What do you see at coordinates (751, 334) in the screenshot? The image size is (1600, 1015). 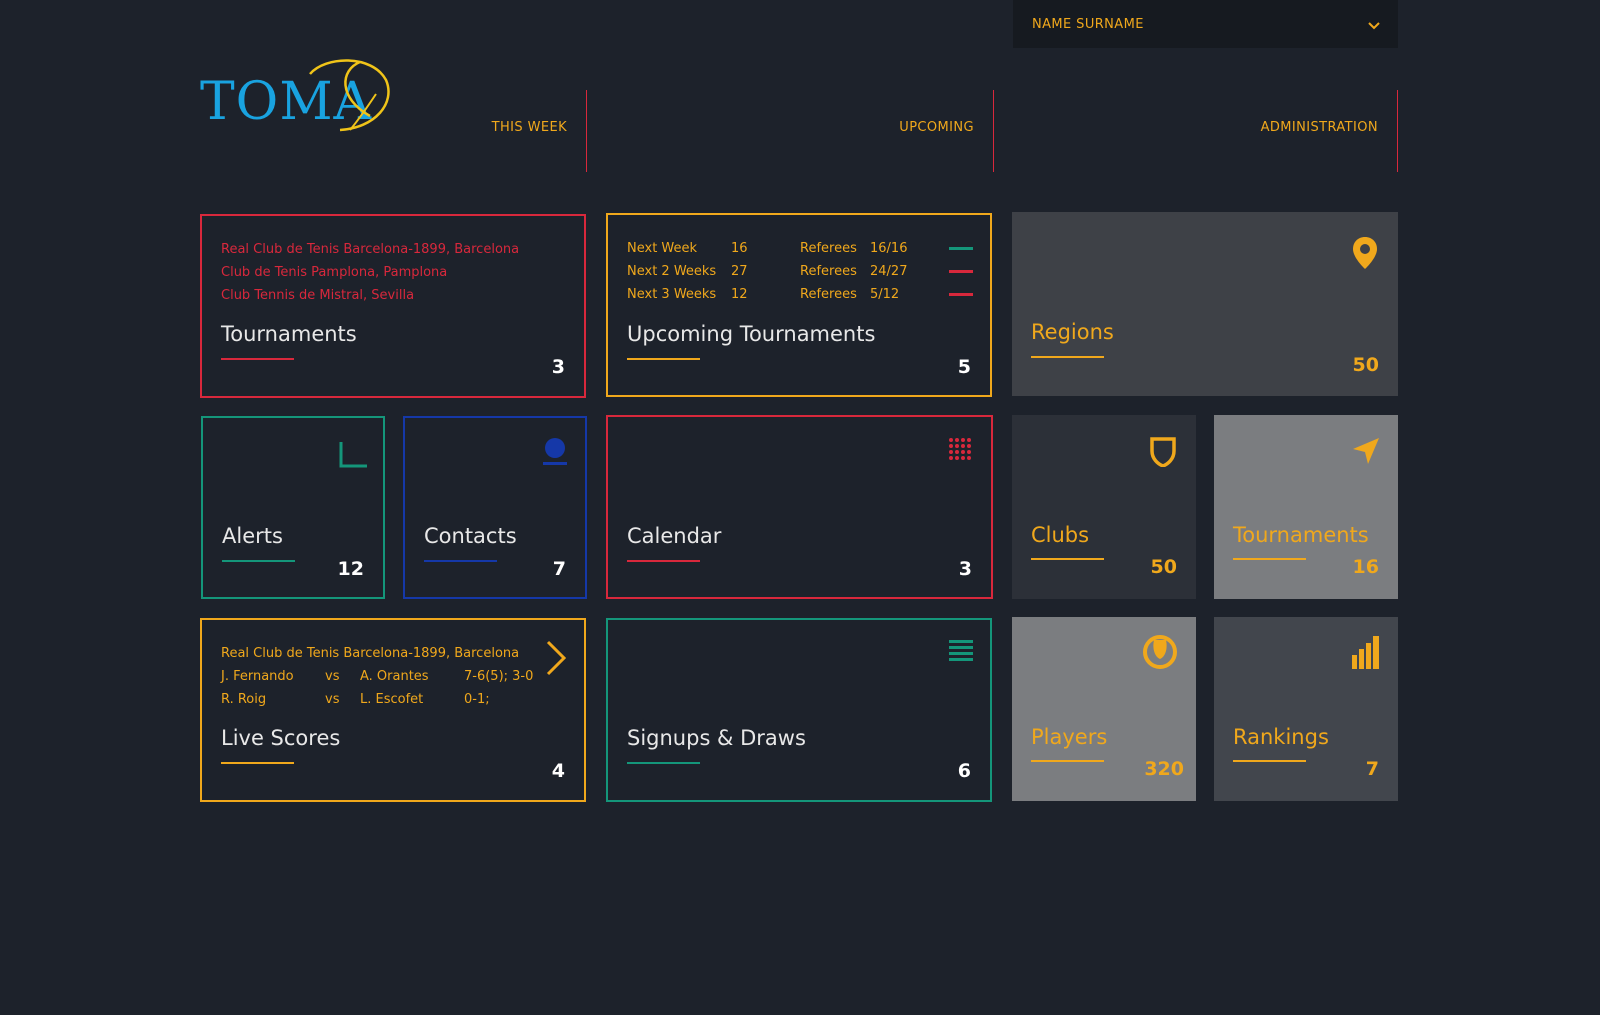 I see `tile-title: Upcoming Tournaments` at bounding box center [751, 334].